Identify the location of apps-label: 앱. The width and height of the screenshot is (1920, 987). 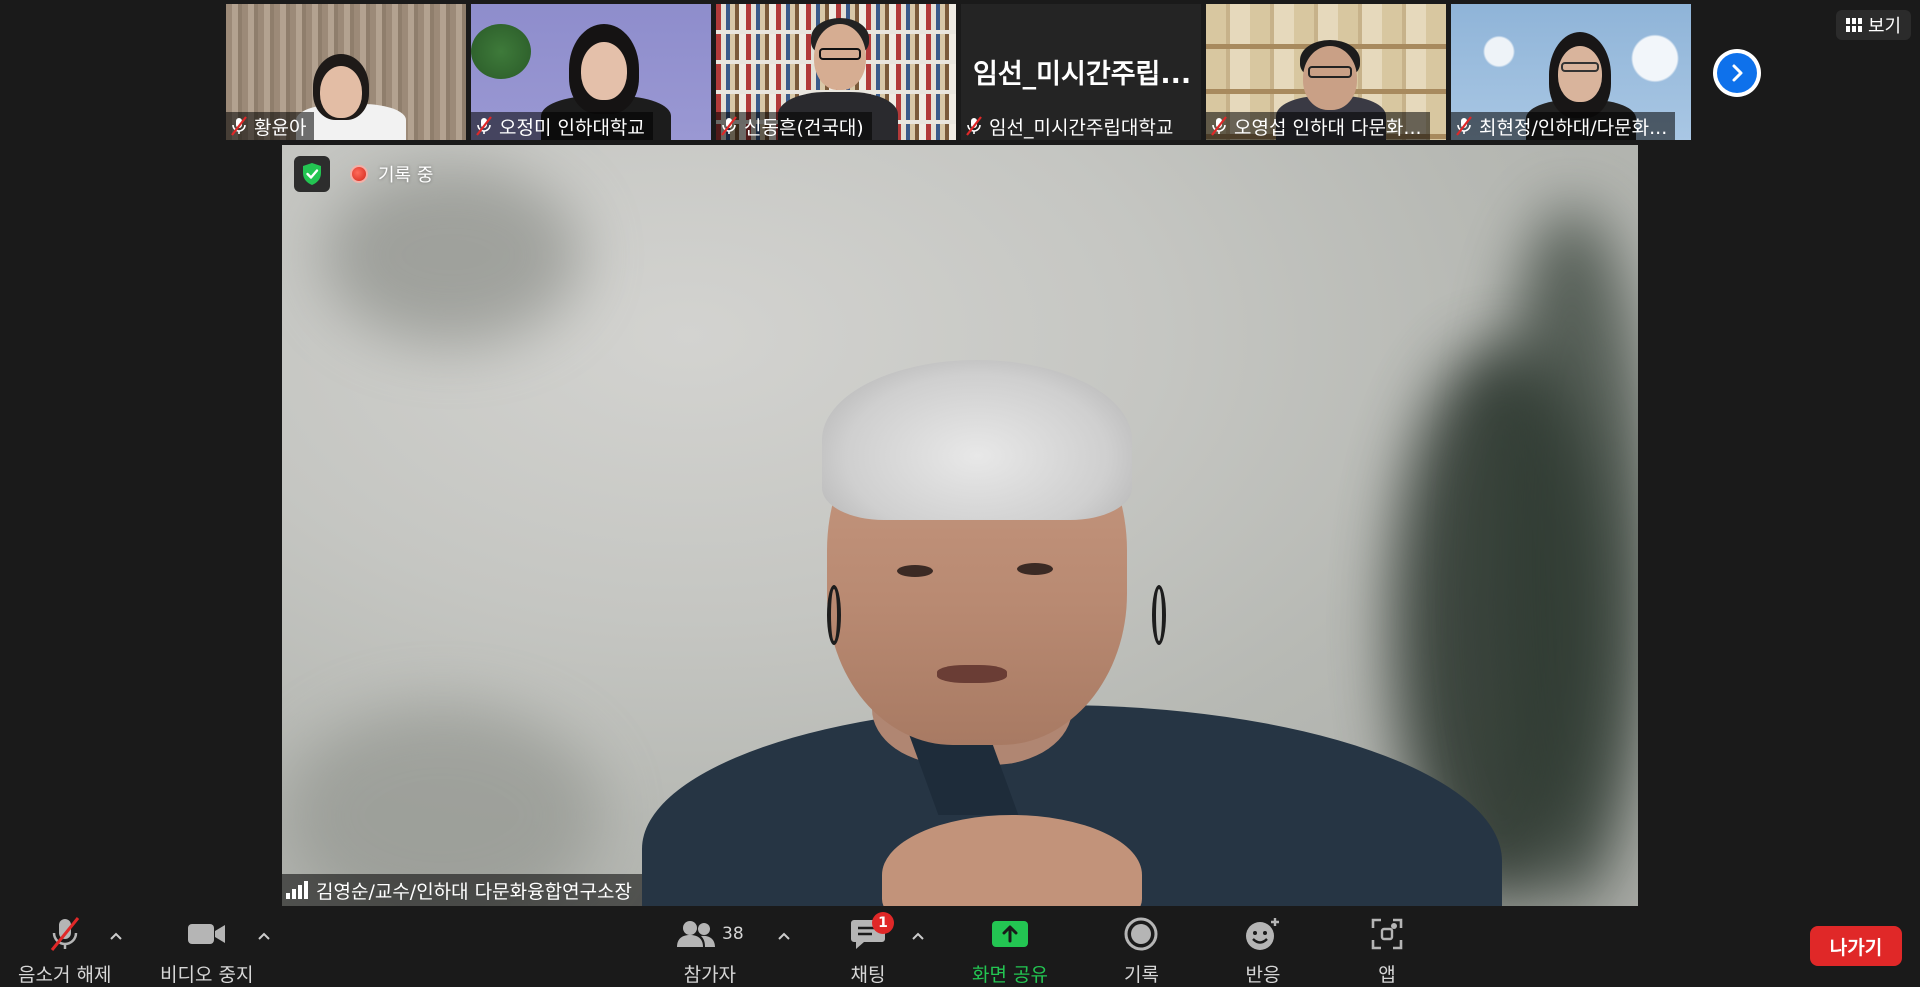
(1387, 975).